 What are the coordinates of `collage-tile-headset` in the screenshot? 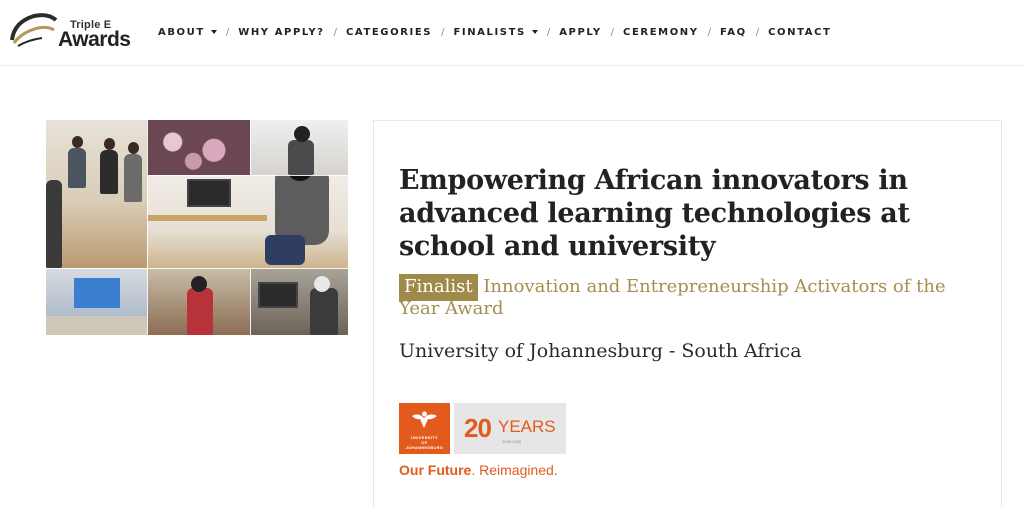 It's located at (198, 301).